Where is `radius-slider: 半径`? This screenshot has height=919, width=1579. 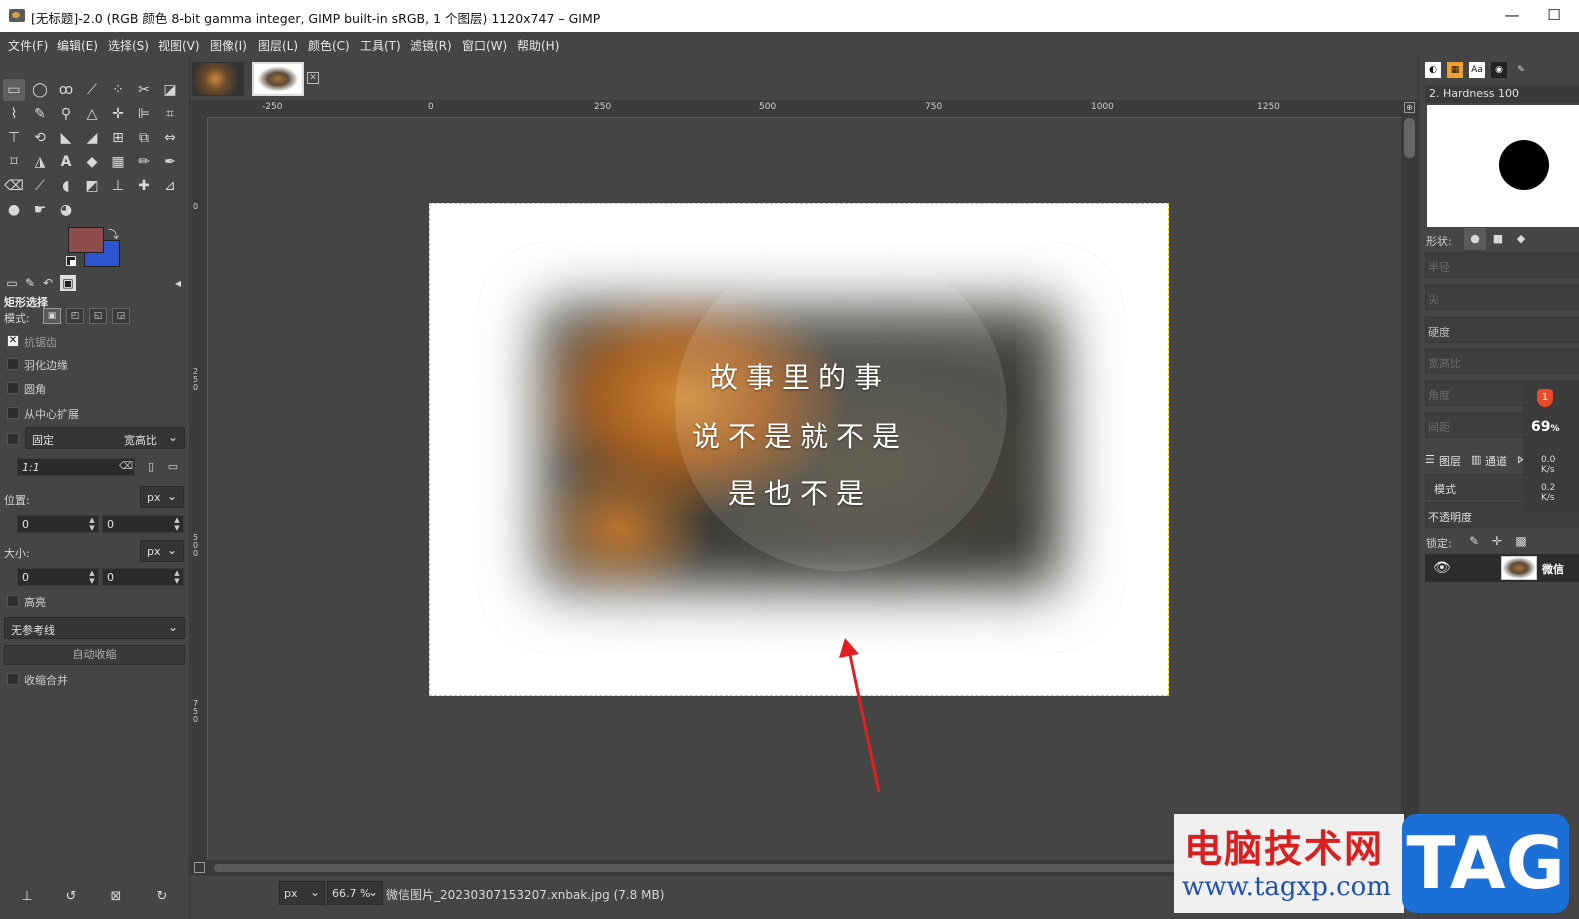
radius-slider: 半径 is located at coordinates (1502, 265).